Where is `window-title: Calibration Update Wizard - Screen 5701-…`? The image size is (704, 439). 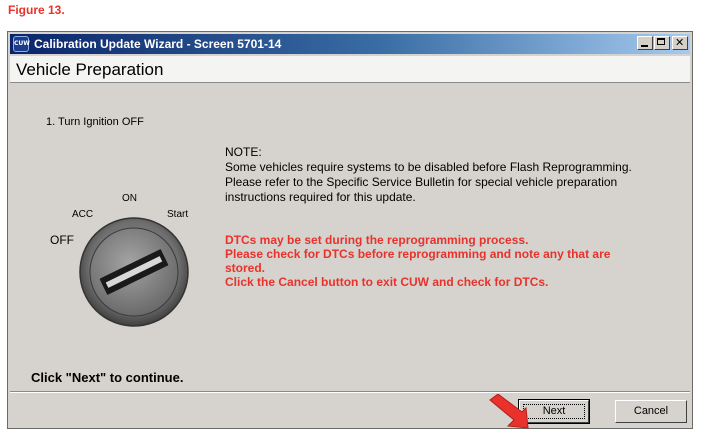 window-title: Calibration Update Wizard - Screen 5701-… is located at coordinates (158, 44).